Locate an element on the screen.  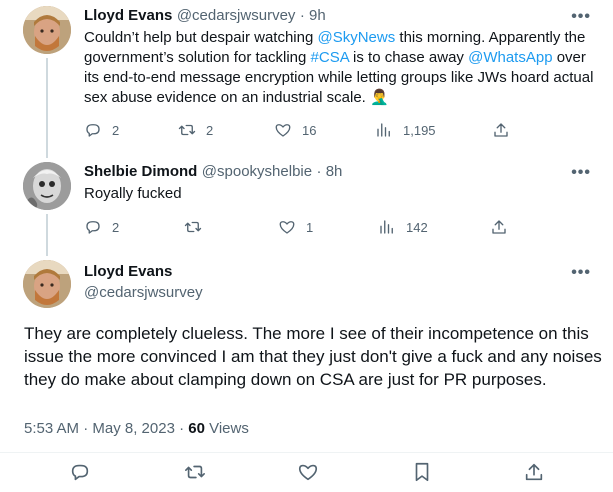
user-handle: @spookyshelbie is located at coordinates (257, 171).